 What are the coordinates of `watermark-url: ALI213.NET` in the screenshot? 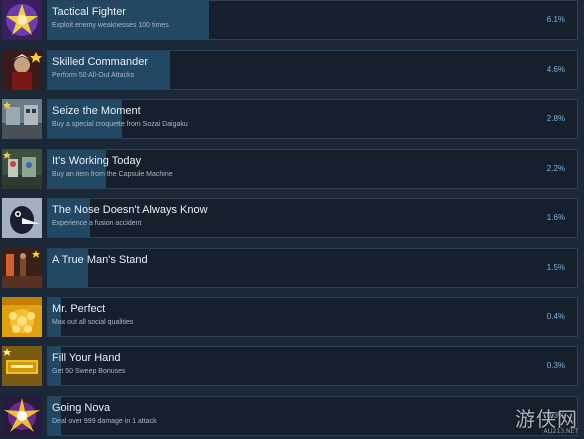 It's located at (560, 431).